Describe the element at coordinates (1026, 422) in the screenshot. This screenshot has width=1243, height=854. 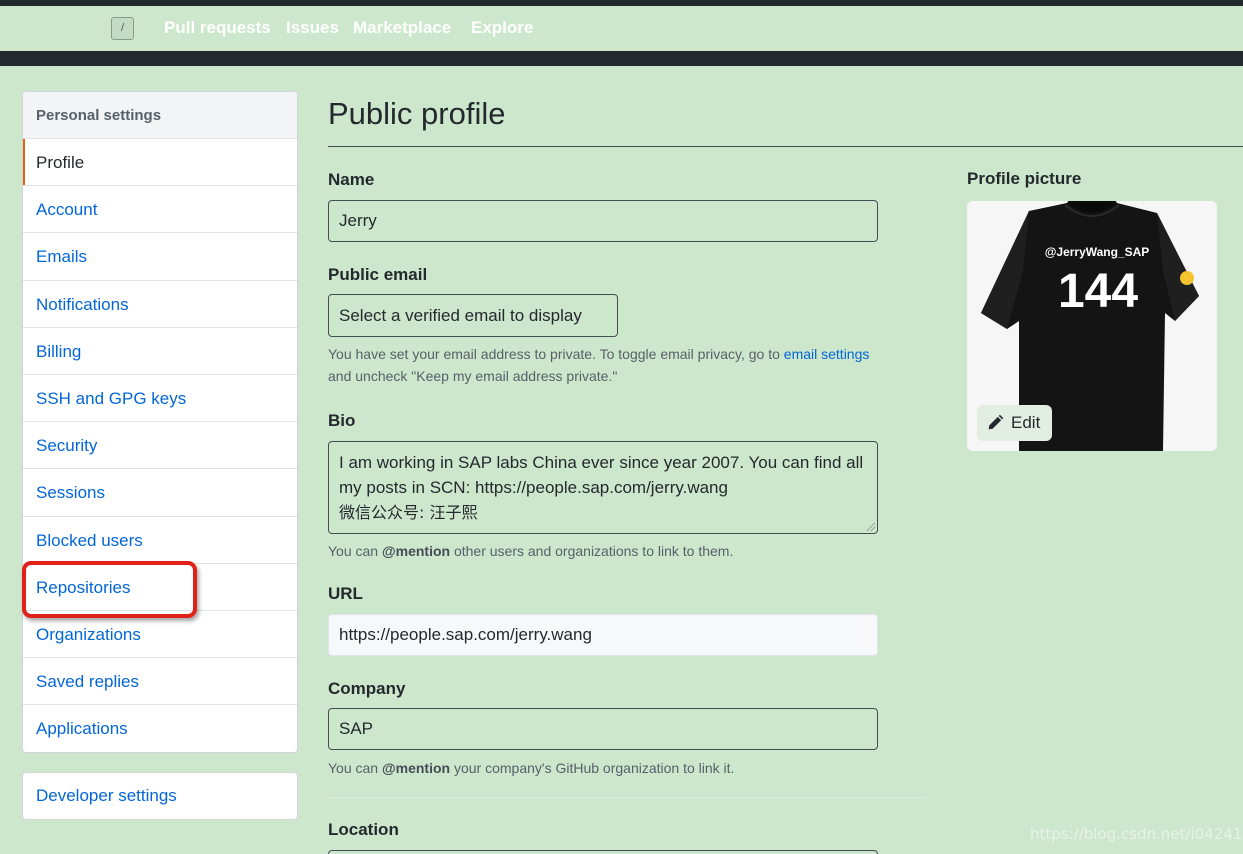
I see `edit-label: Edit` at that location.